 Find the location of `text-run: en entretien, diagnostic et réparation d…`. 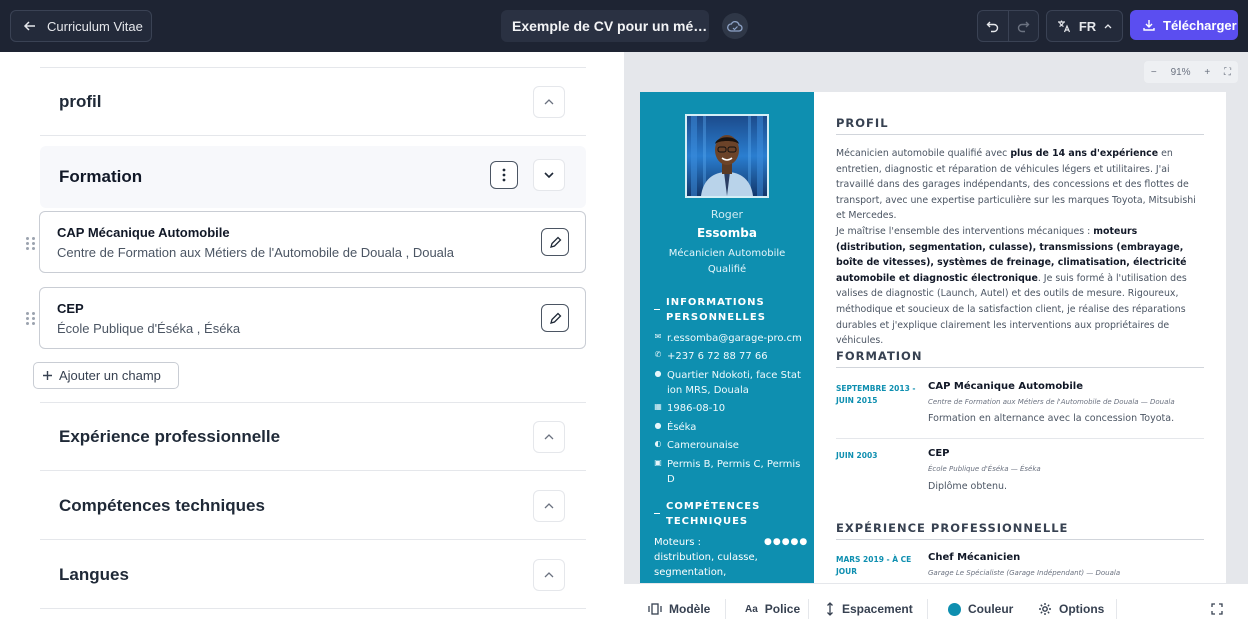

text-run: en entretien, diagnostic et réparation d… is located at coordinates (1016, 185).